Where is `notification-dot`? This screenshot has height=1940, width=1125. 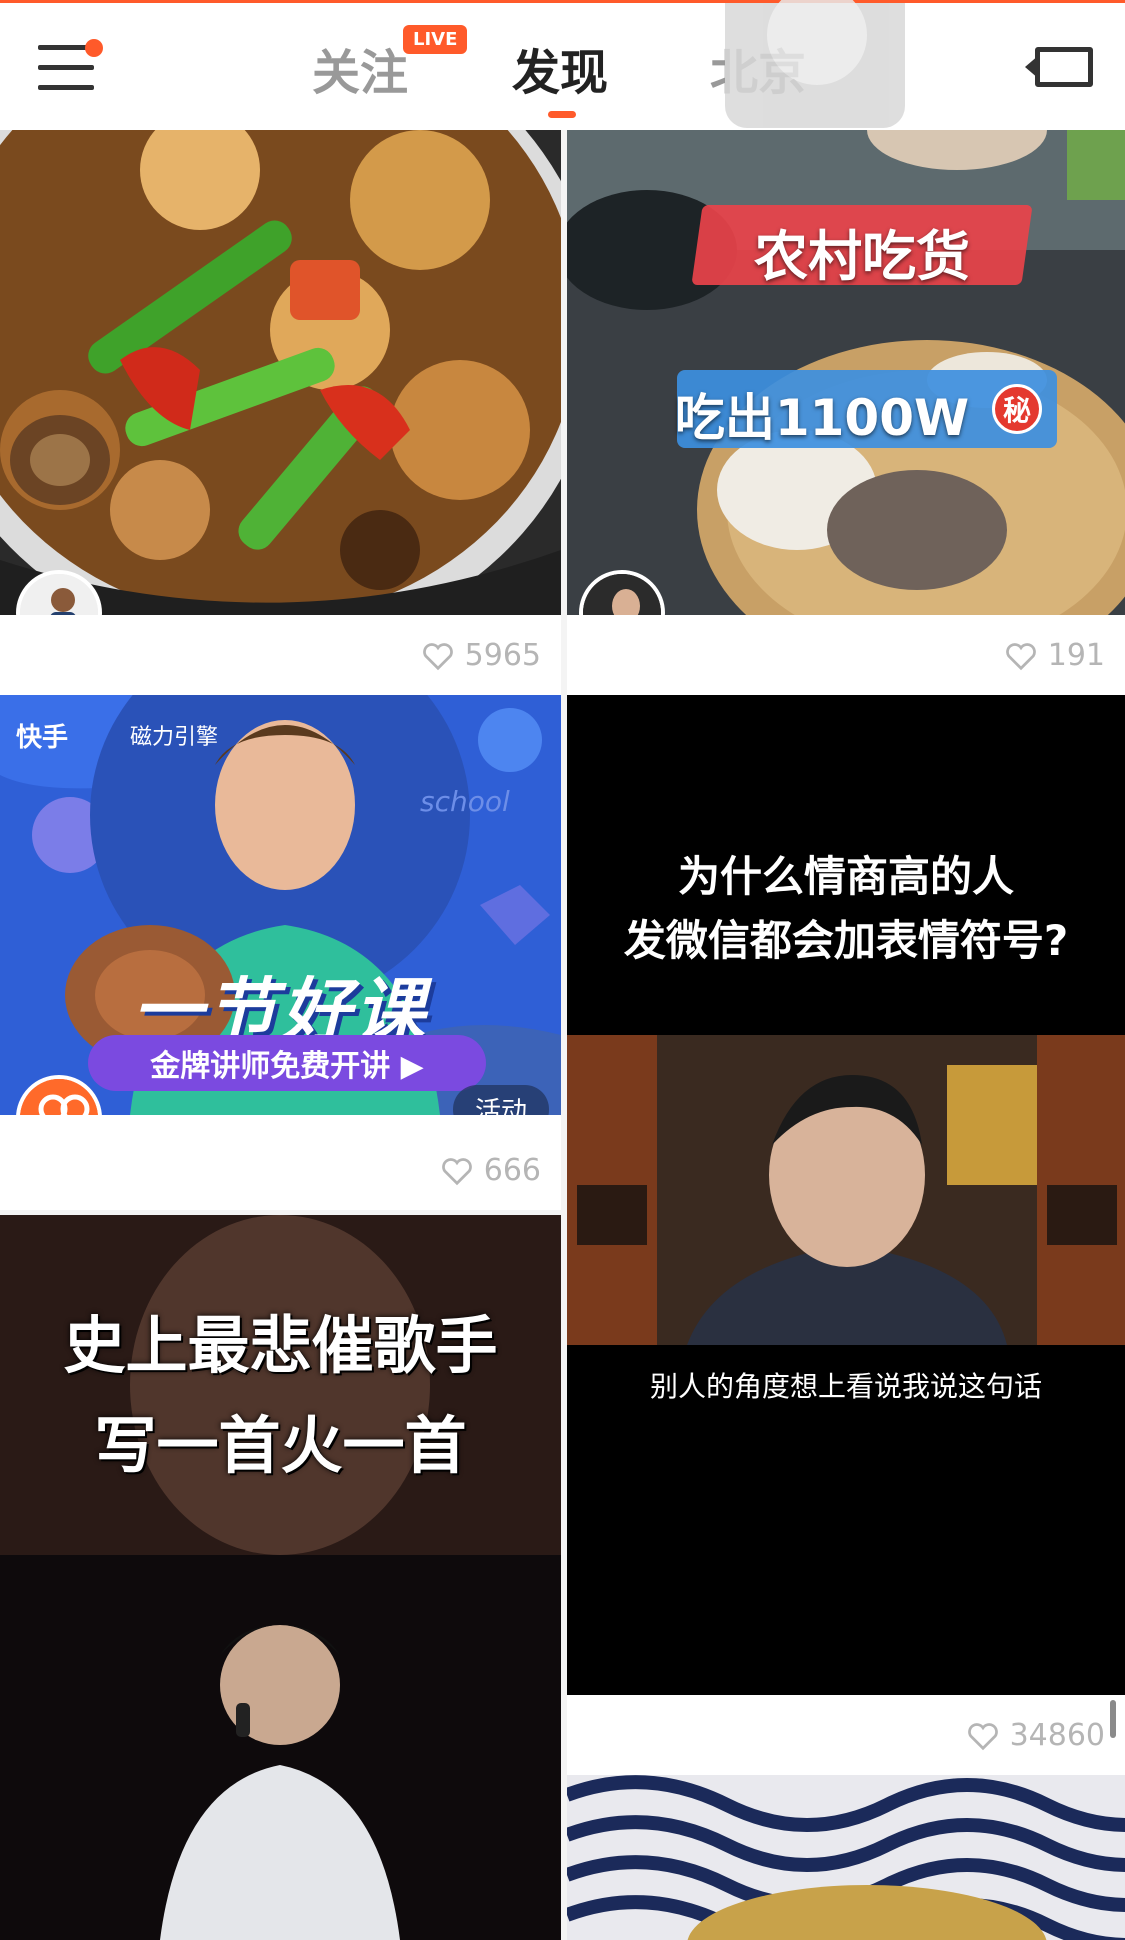 notification-dot is located at coordinates (94, 48).